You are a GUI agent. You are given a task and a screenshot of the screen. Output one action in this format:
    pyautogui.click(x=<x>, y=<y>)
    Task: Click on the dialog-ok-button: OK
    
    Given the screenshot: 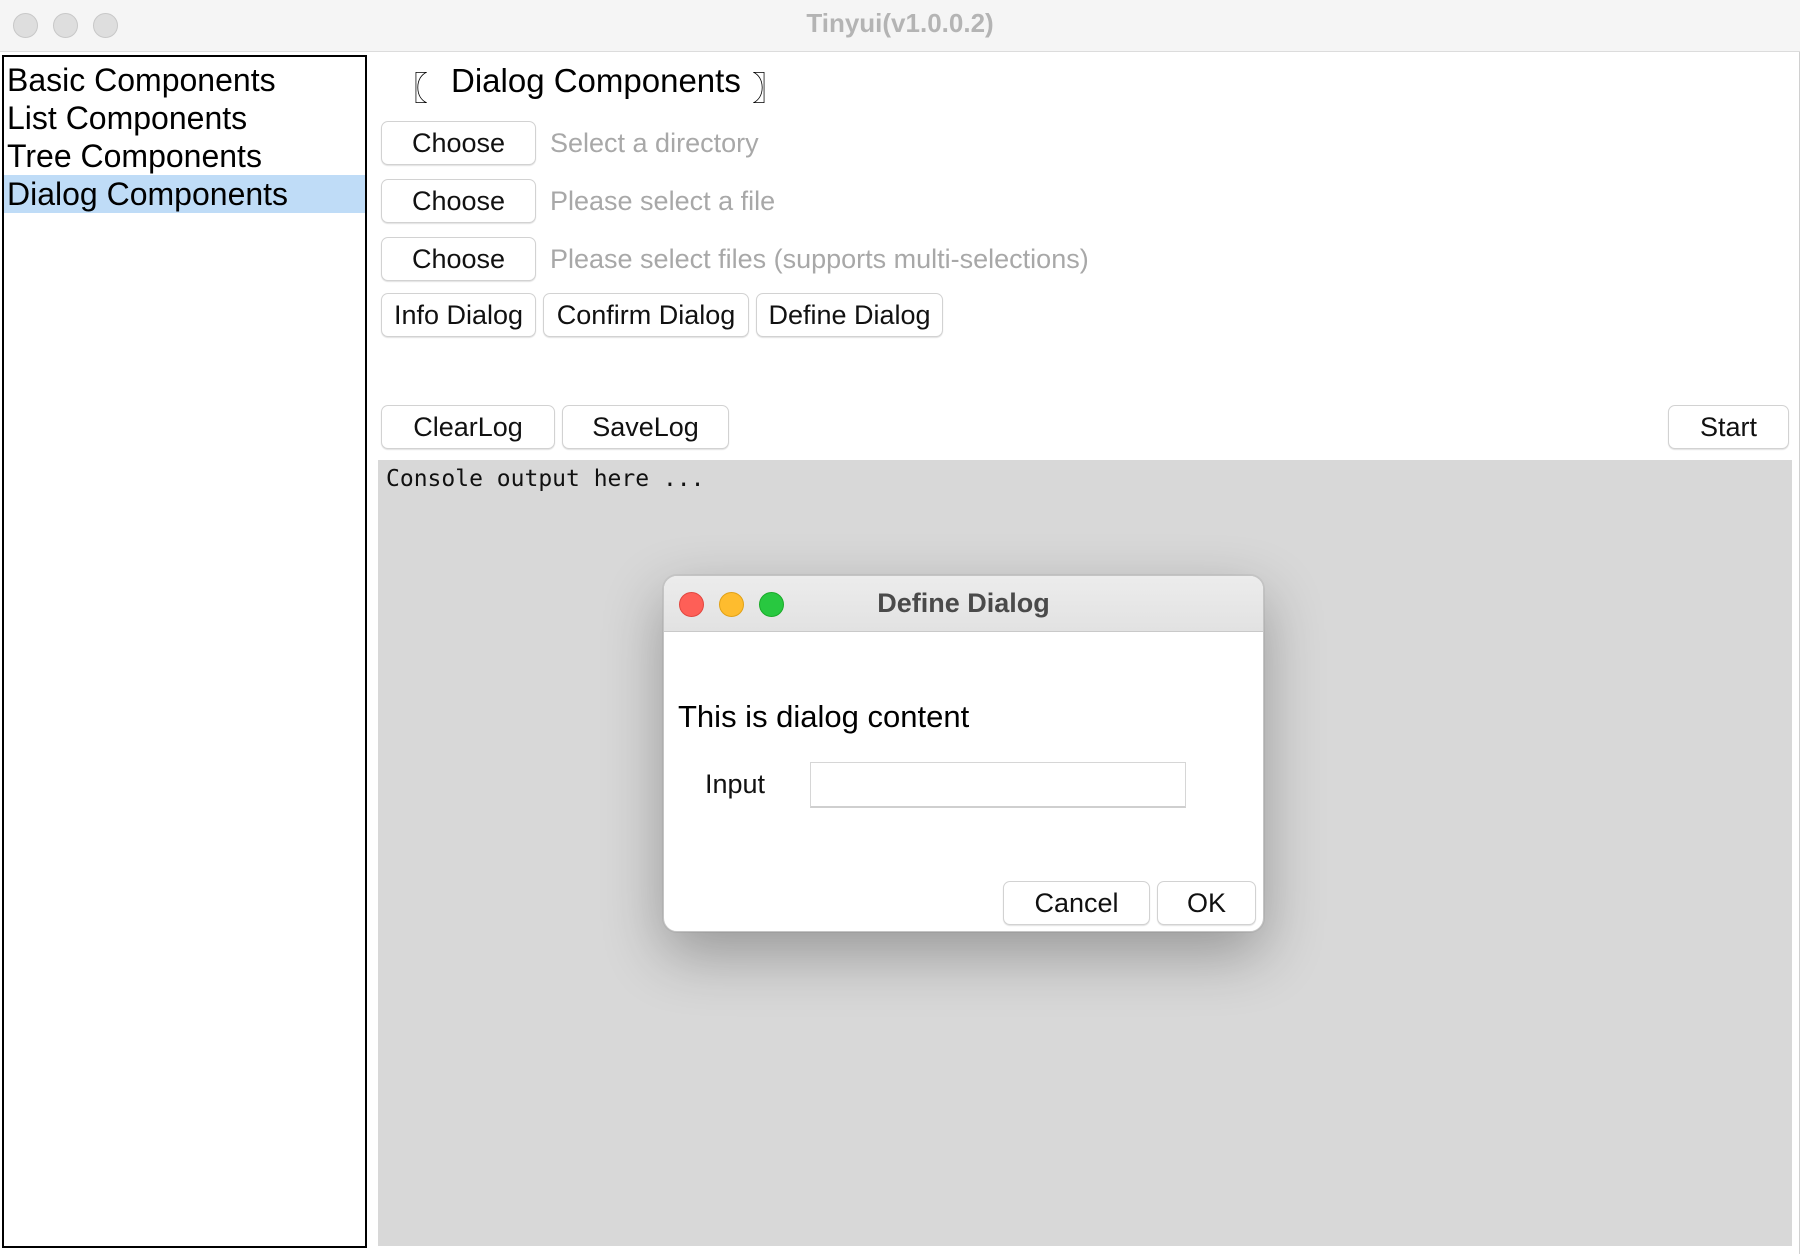 What is the action you would take?
    pyautogui.click(x=1206, y=903)
    